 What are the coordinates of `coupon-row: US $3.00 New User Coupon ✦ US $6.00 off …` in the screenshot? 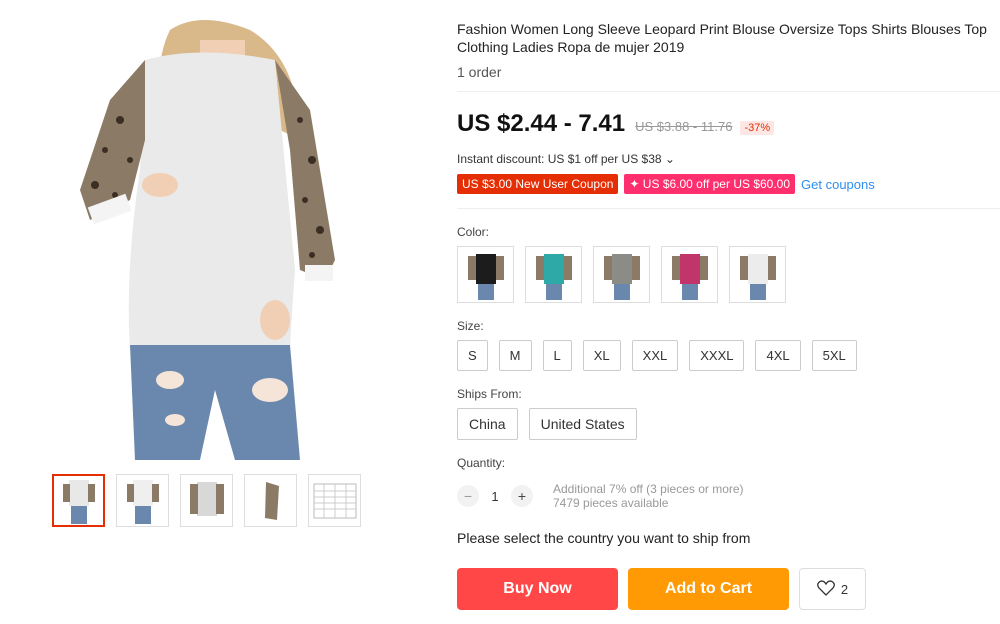 It's located at (728, 184).